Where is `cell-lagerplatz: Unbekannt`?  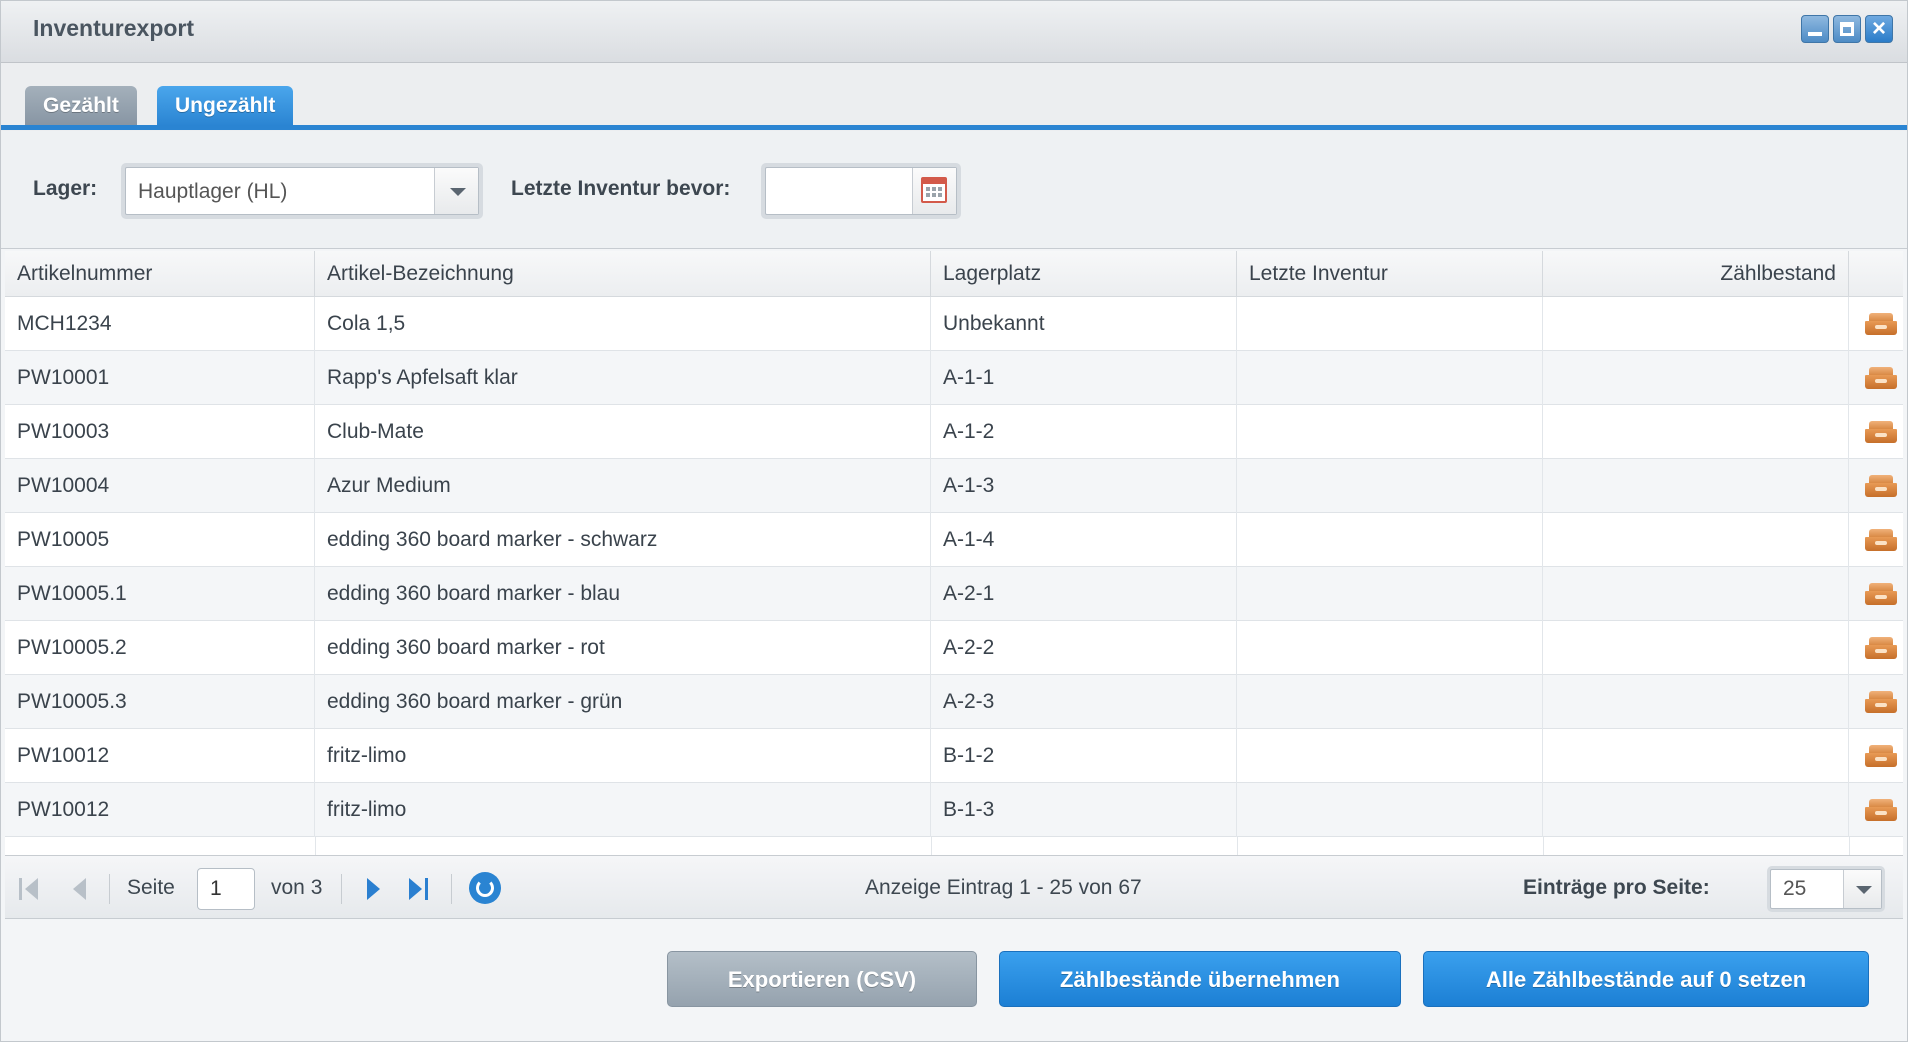 cell-lagerplatz: Unbekannt is located at coordinates (1084, 324).